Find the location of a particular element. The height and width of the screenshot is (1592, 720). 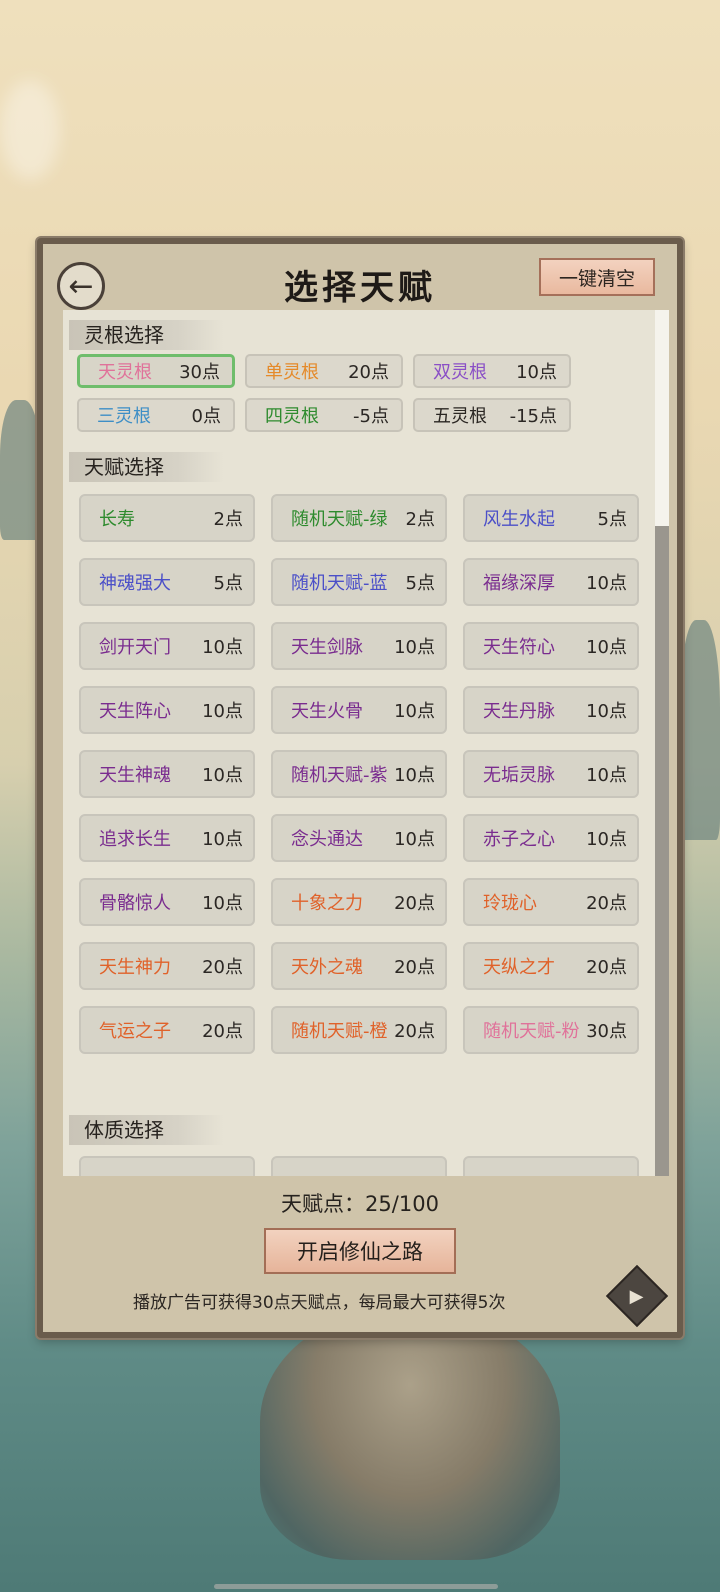

talent-name: 天生火骨 is located at coordinates (327, 711).